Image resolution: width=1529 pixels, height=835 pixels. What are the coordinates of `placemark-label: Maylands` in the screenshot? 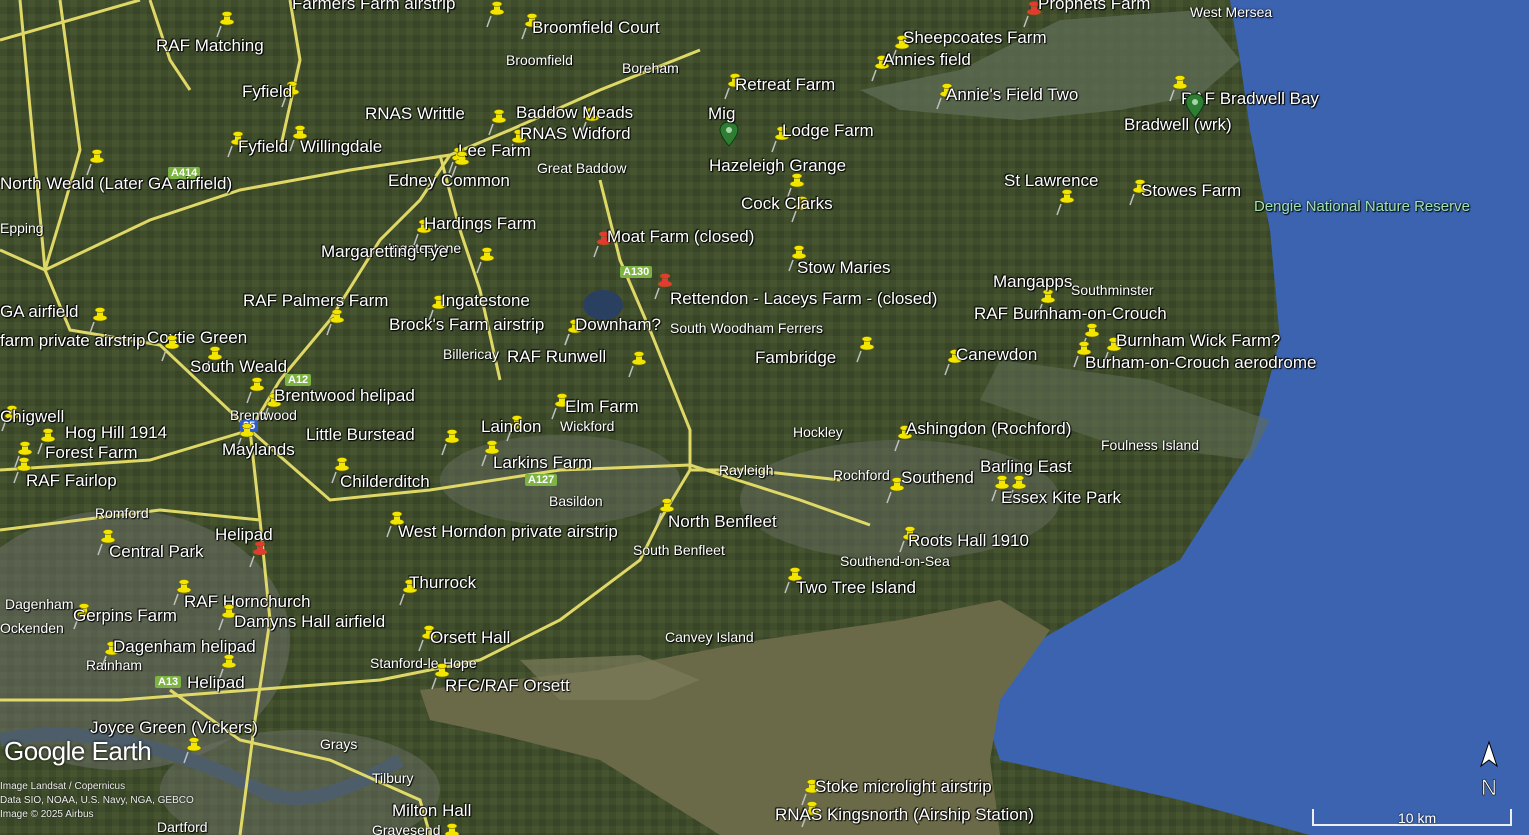 It's located at (258, 450).